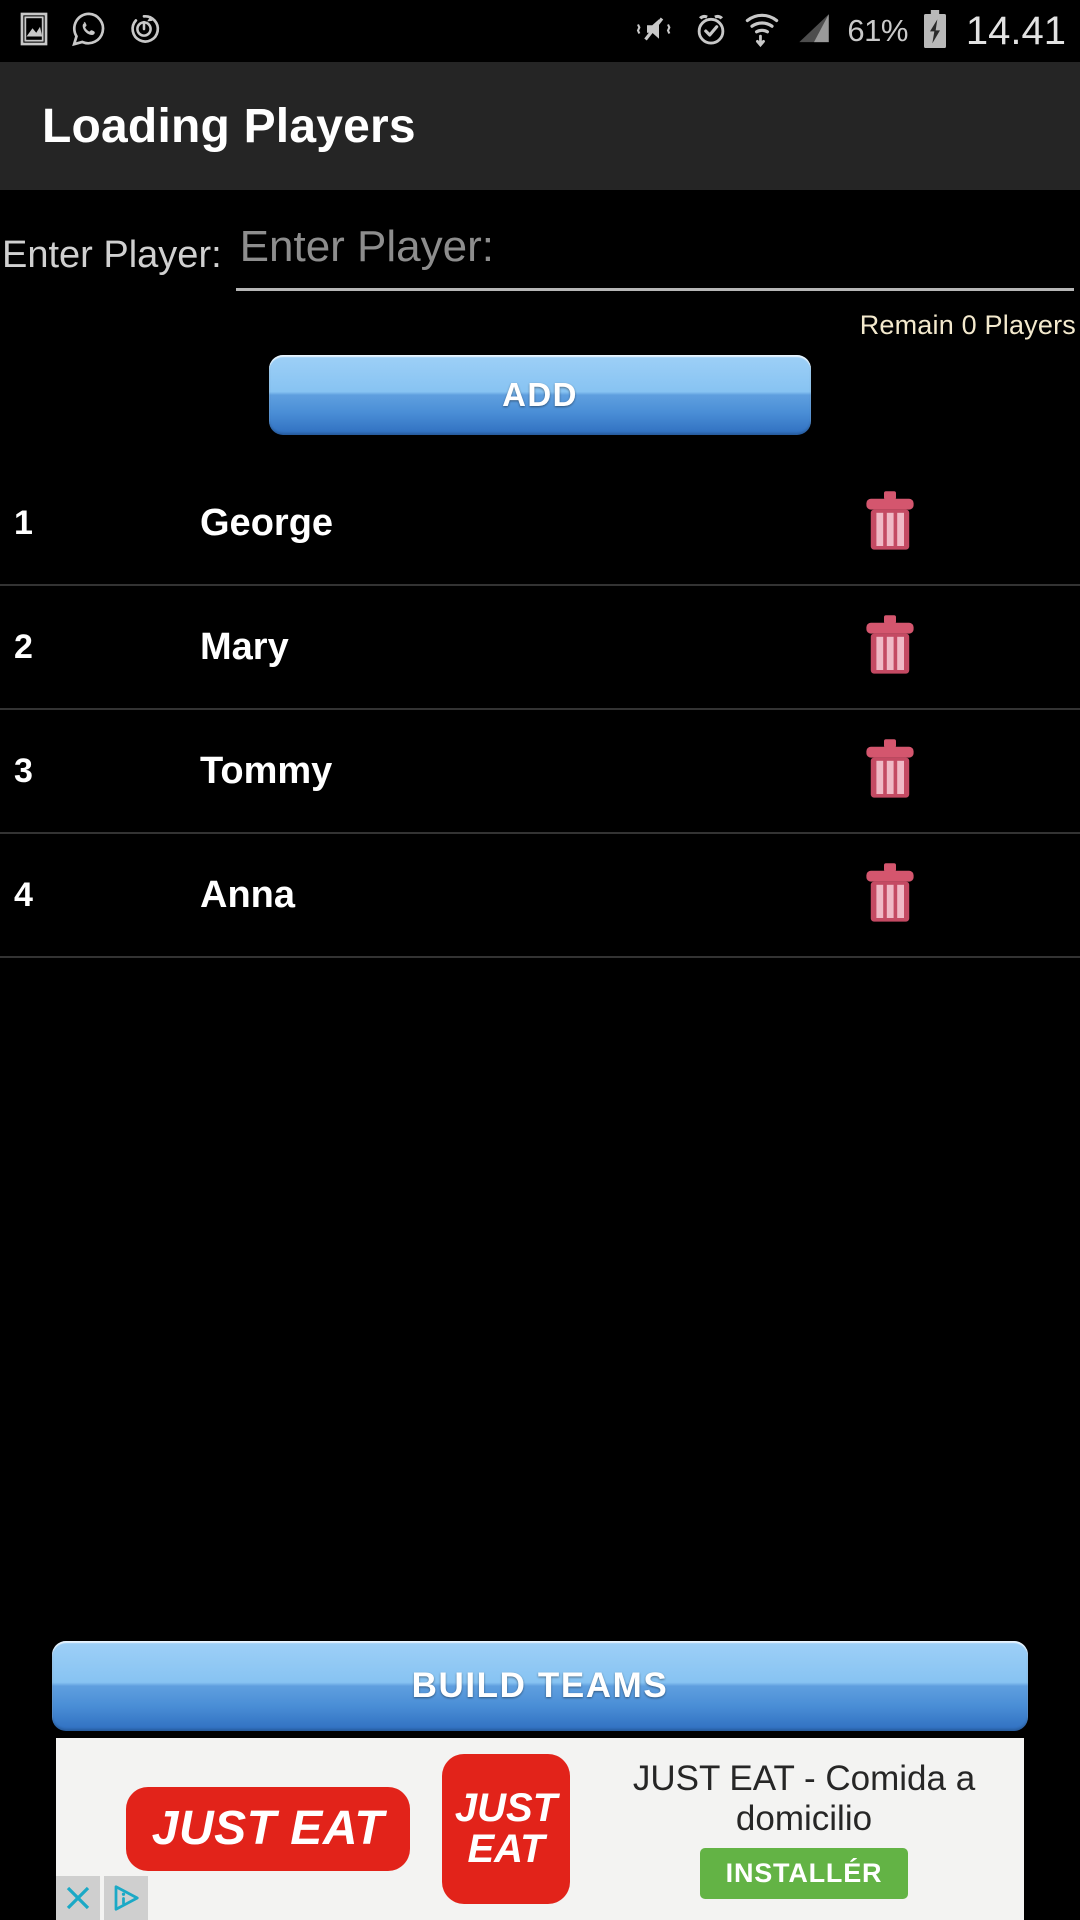 This screenshot has width=1080, height=1920. What do you see at coordinates (23, 646) in the screenshot?
I see `player-index: 2` at bounding box center [23, 646].